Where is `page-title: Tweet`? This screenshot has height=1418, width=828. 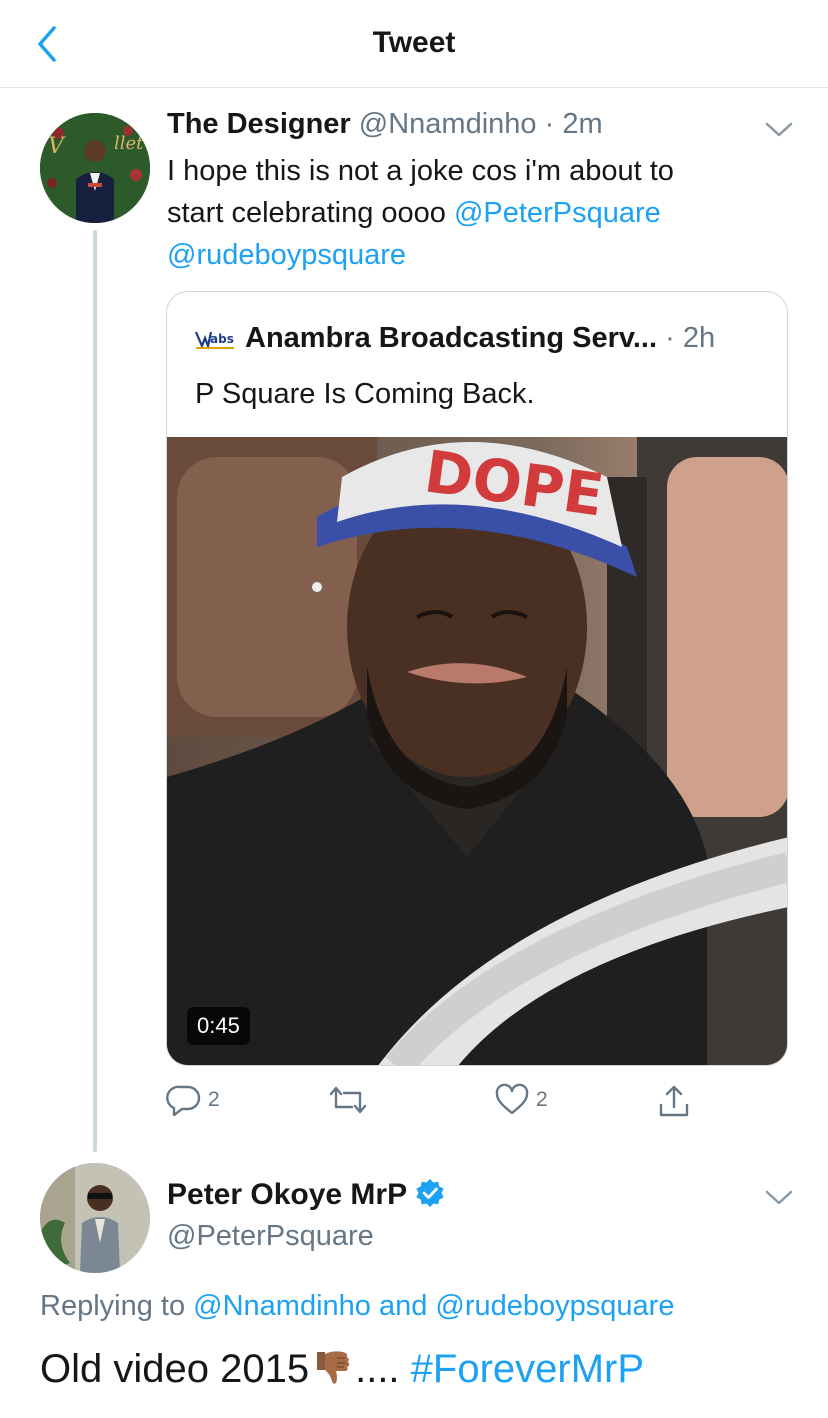 page-title: Tweet is located at coordinates (414, 42).